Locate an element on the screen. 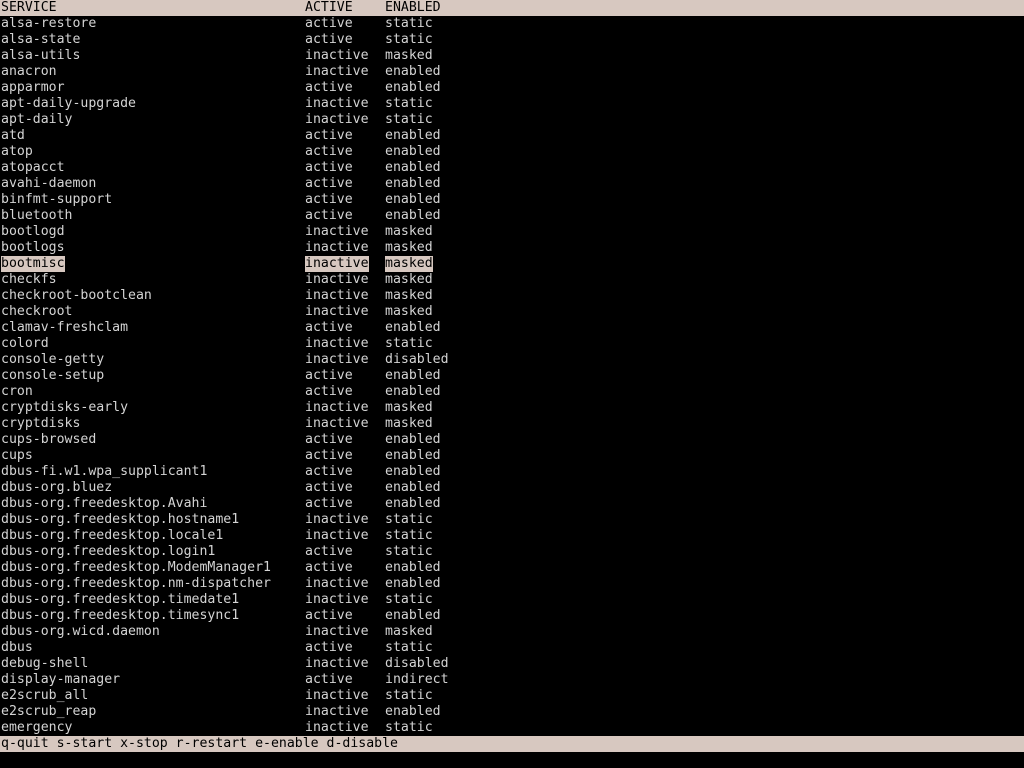  service-row: colord inactive static is located at coordinates (512, 344).